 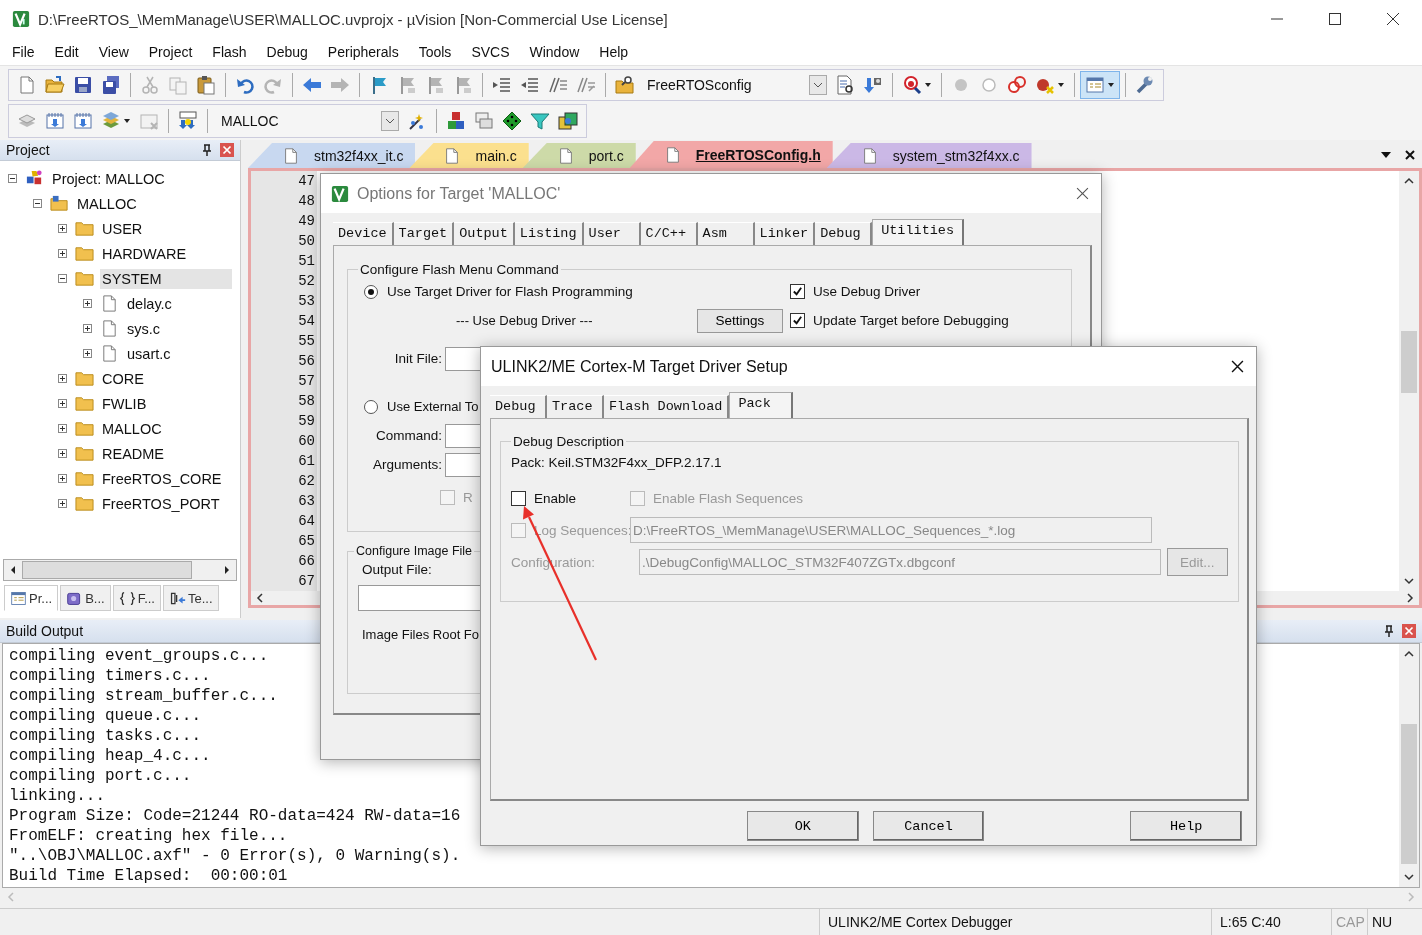 What do you see at coordinates (363, 233) in the screenshot?
I see `dialog-tab: Device` at bounding box center [363, 233].